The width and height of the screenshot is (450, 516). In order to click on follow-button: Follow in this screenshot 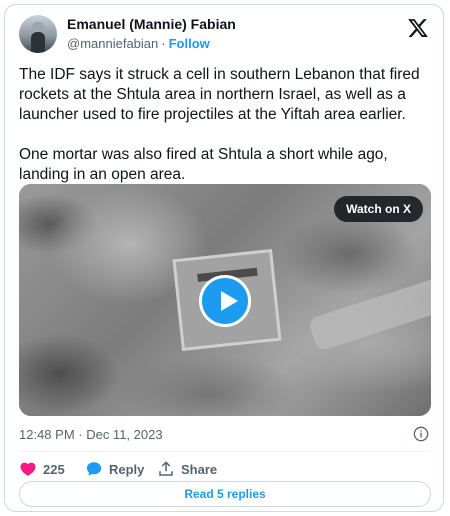, I will do `click(189, 43)`.